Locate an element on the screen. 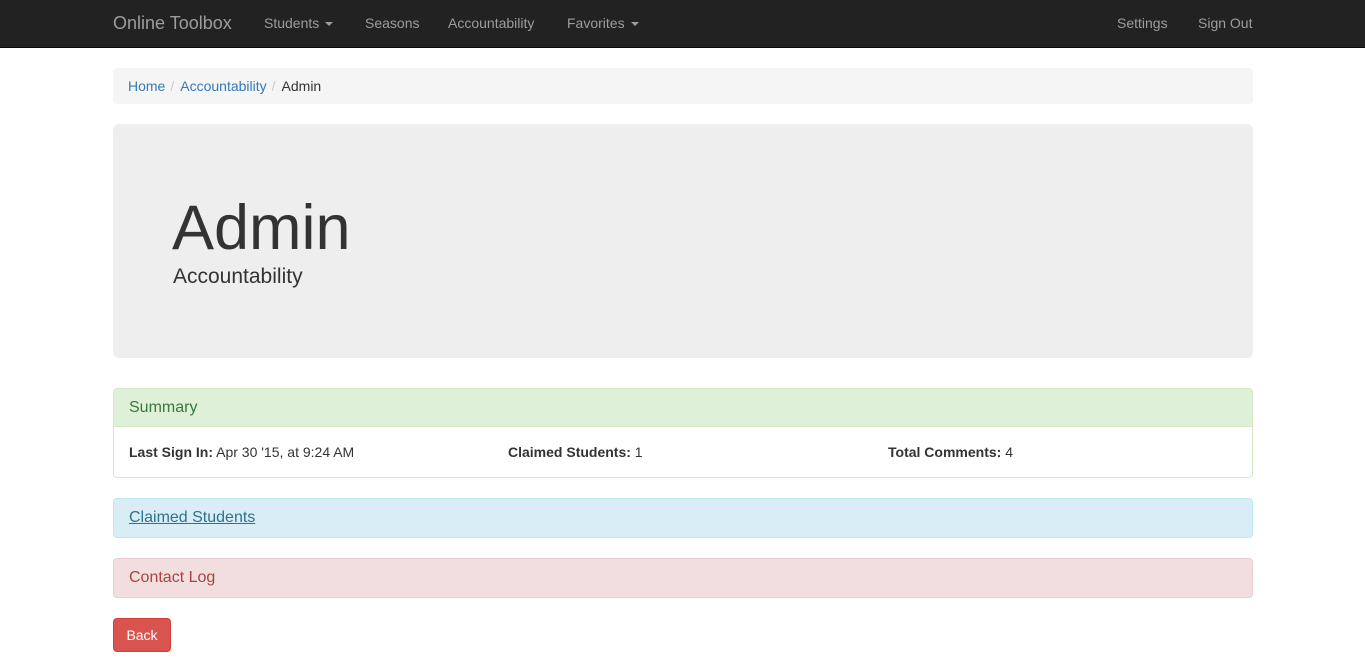 The width and height of the screenshot is (1365, 667). brand-link: Online Toolbox is located at coordinates (172, 24).